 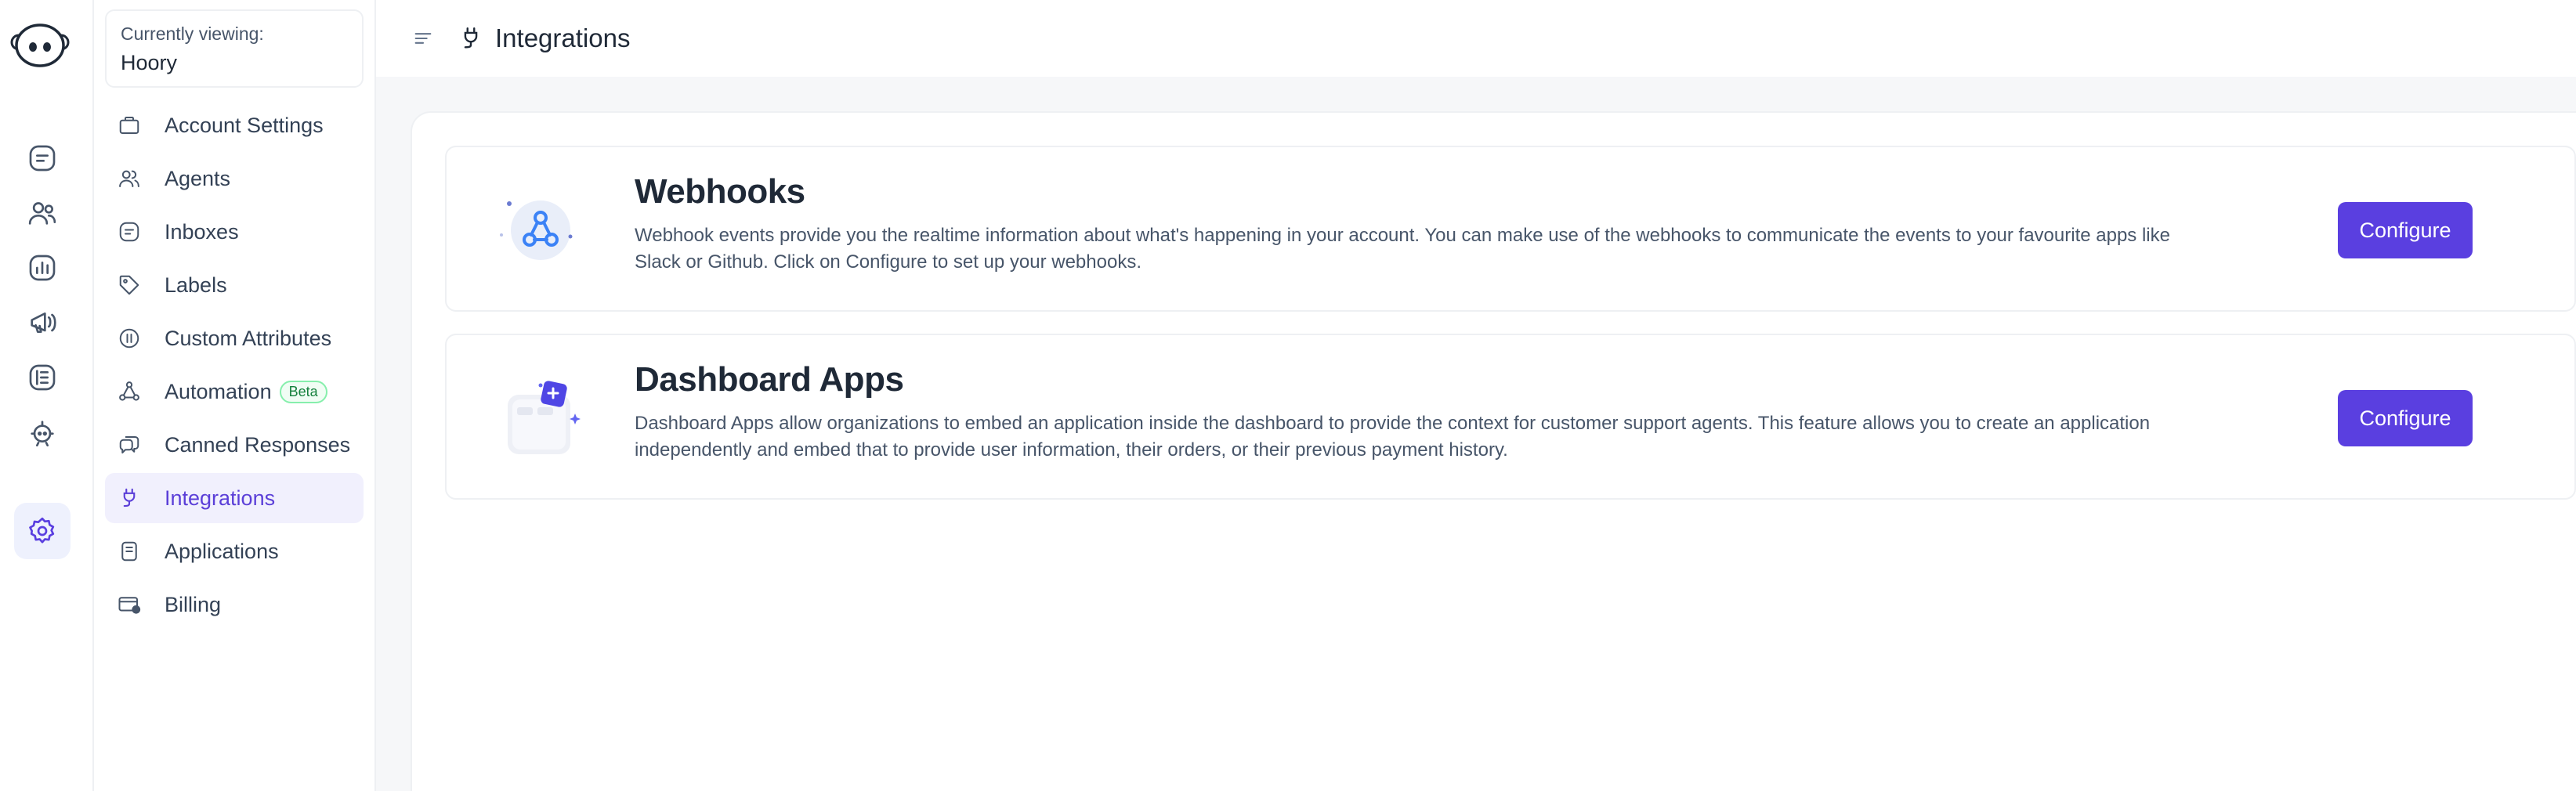 What do you see at coordinates (42, 322) in the screenshot?
I see `campaigns-icon` at bounding box center [42, 322].